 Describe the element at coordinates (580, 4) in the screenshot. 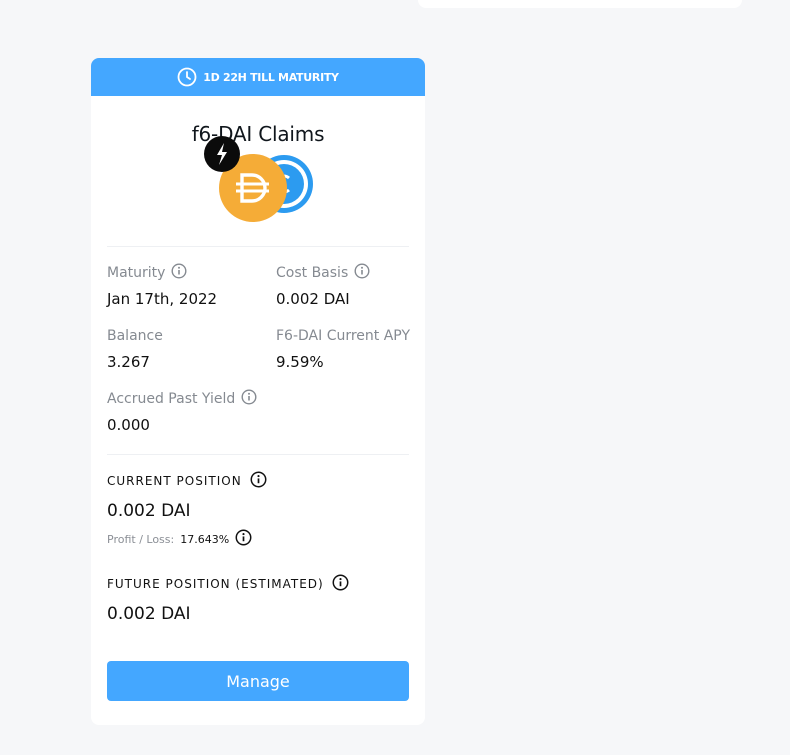

I see `adjacent-card` at that location.